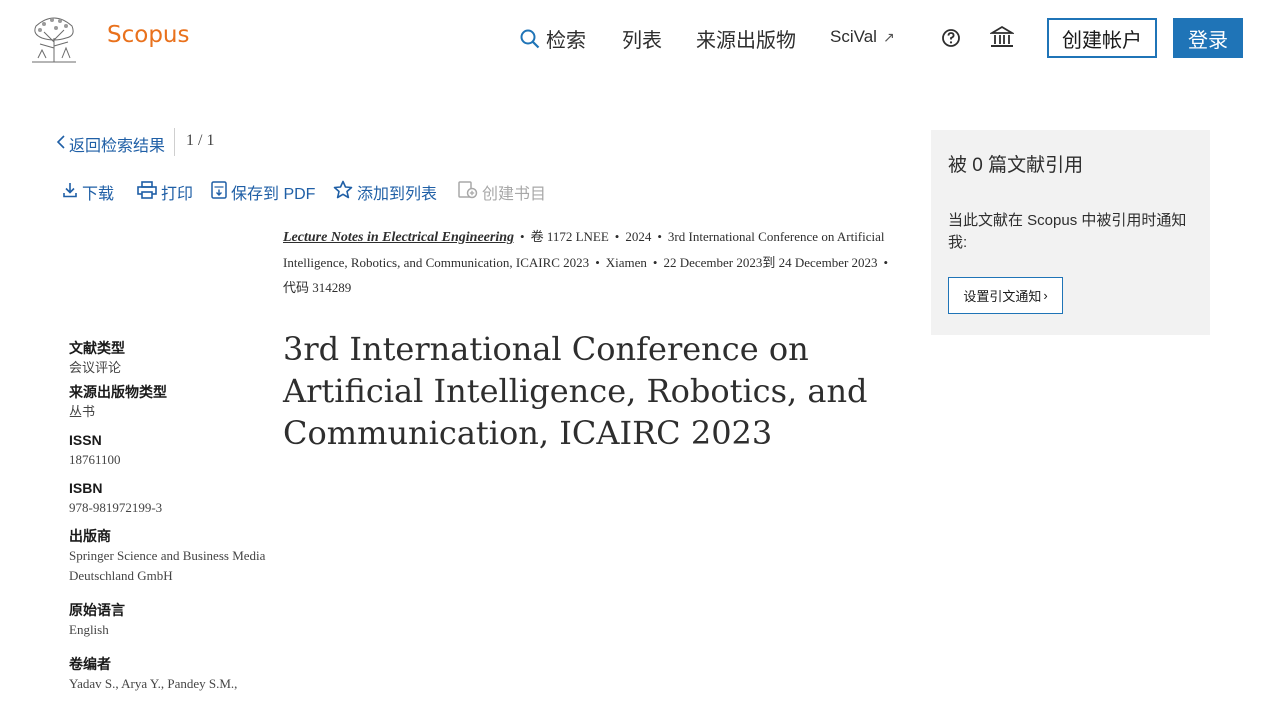  Describe the element at coordinates (95, 367) in the screenshot. I see `doc-type-value: 会议评论` at that location.